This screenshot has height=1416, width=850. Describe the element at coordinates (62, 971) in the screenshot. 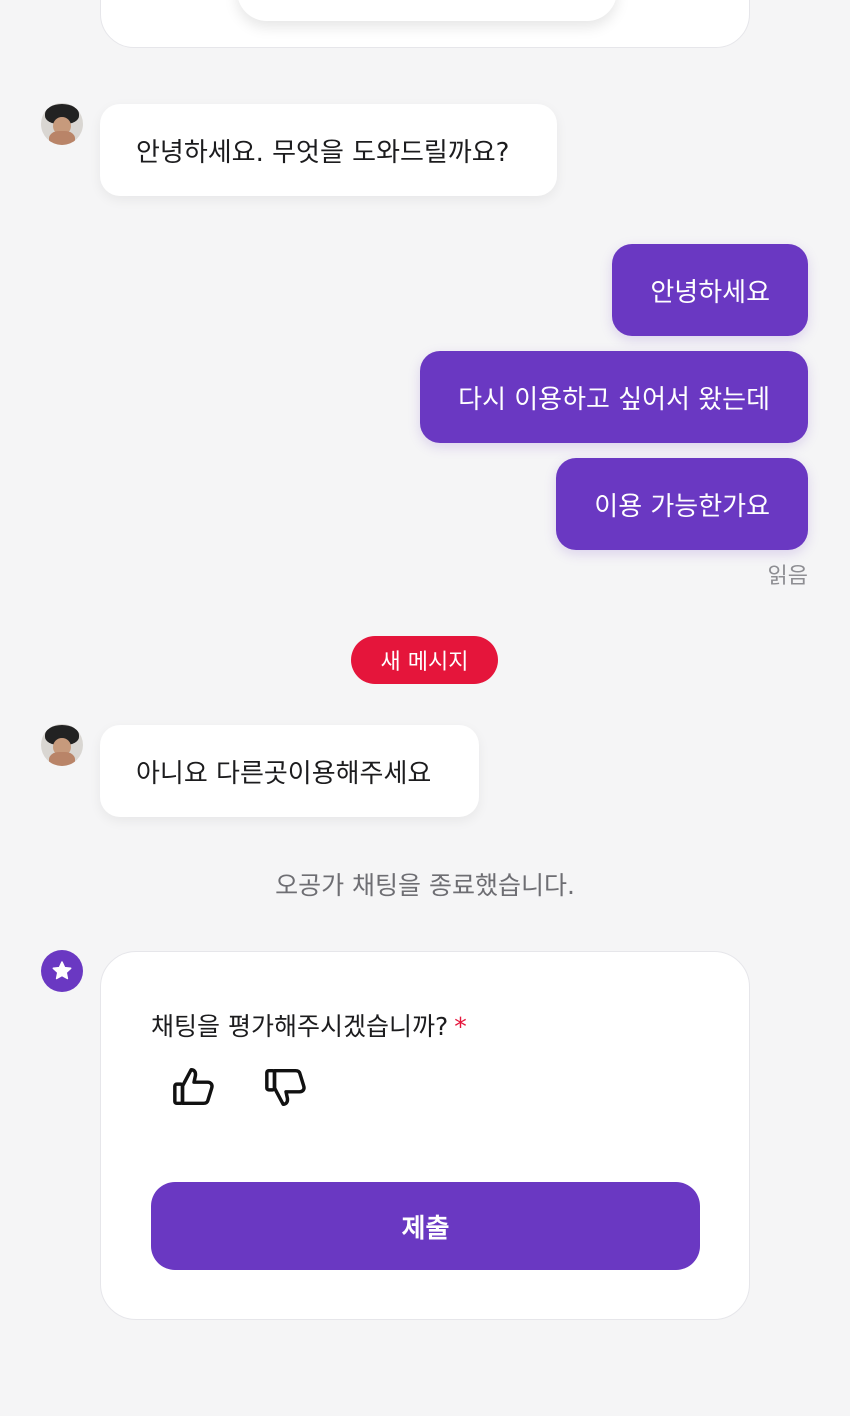

I see `star-icon` at that location.